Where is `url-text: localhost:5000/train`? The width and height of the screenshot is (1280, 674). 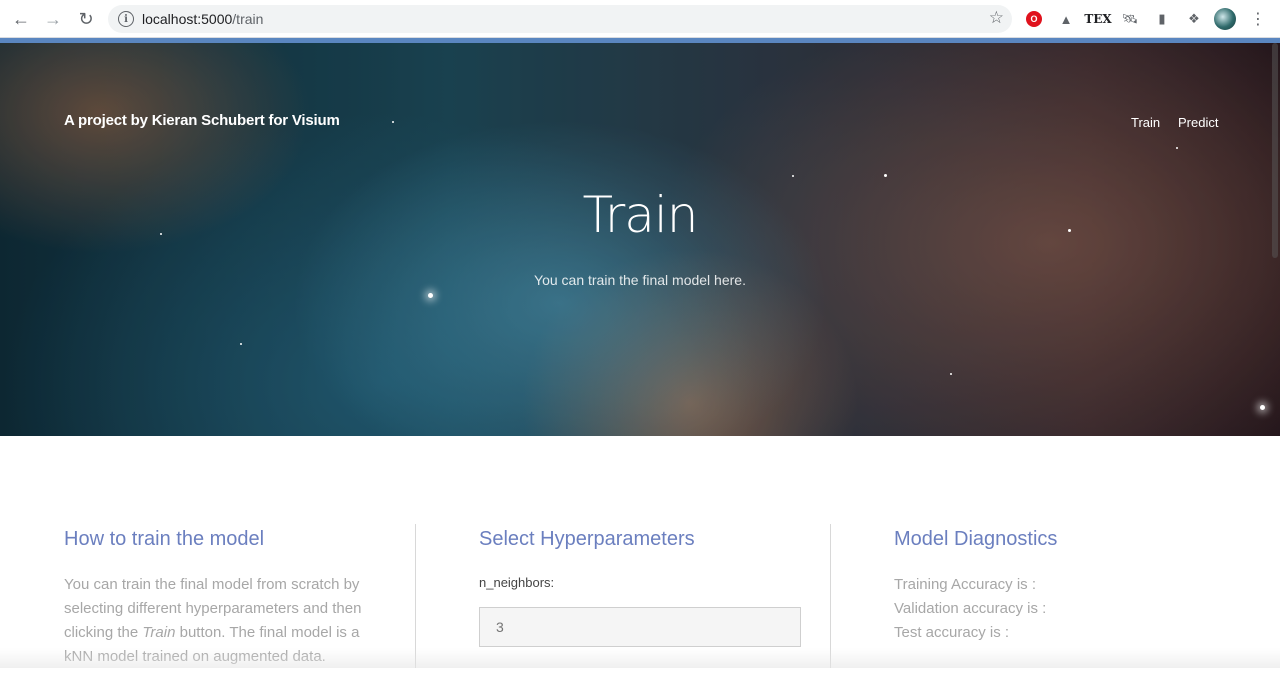
url-text: localhost:5000/train is located at coordinates (202, 19).